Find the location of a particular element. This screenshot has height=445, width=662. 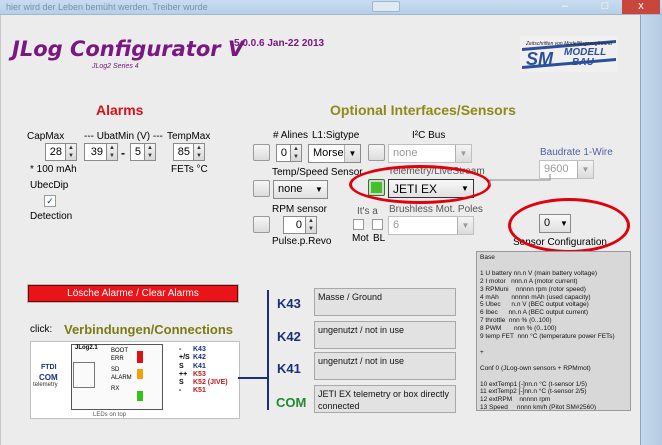

rpm-label: RPM sensor is located at coordinates (300, 209).